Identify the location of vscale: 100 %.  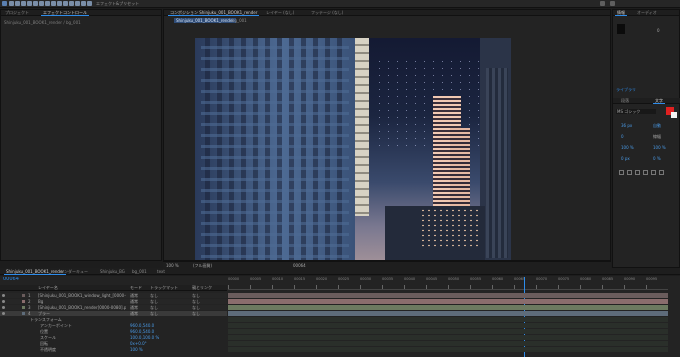
(627, 147).